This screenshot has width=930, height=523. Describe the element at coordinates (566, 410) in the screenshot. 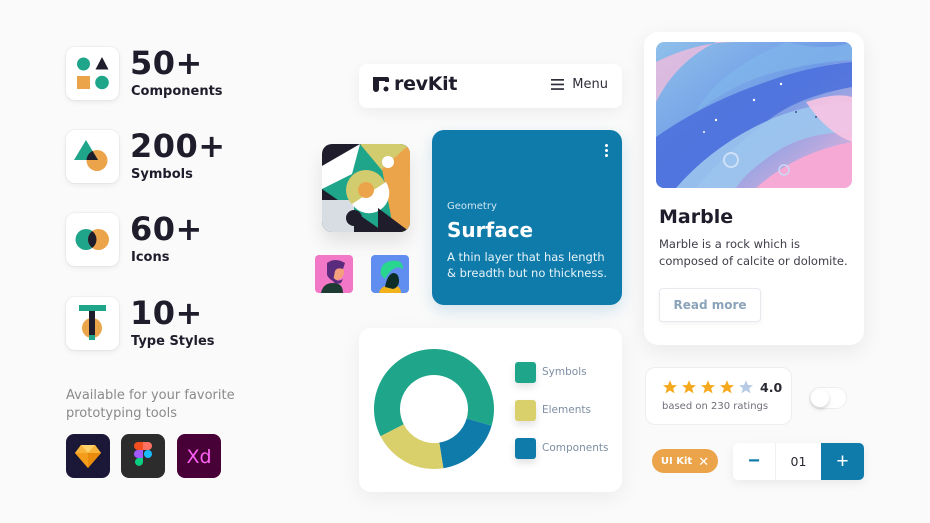

I see `legend-label: Elements` at that location.